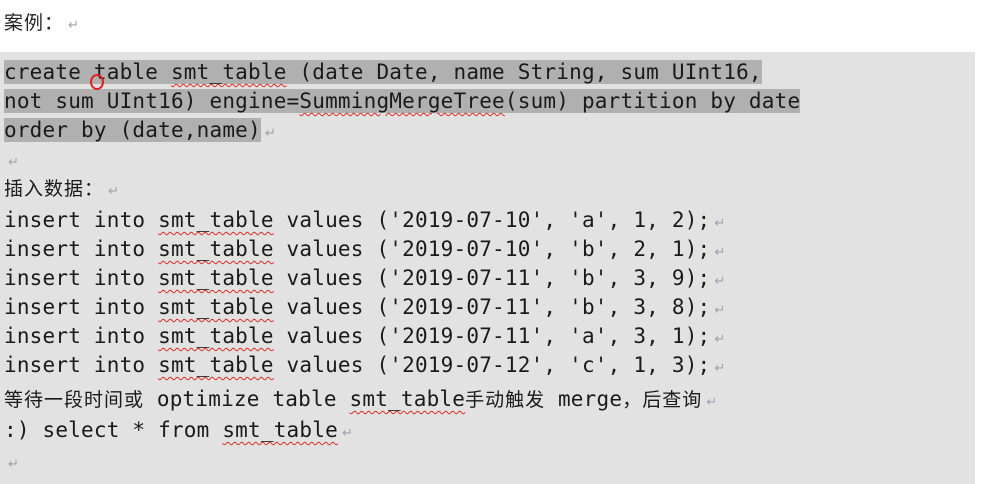 This screenshot has height=484, width=985. I want to click on engine-name: SummingMergeTree, so click(402, 101).